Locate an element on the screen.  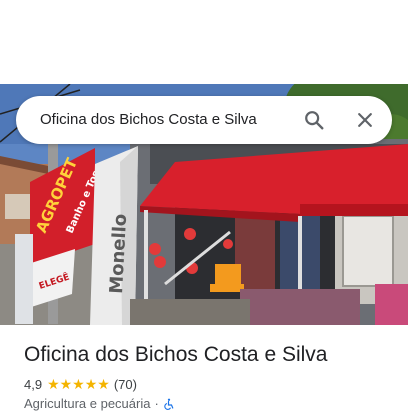
search-bar: Oficina dos Bichos Costa e Silva is located at coordinates (204, 120).